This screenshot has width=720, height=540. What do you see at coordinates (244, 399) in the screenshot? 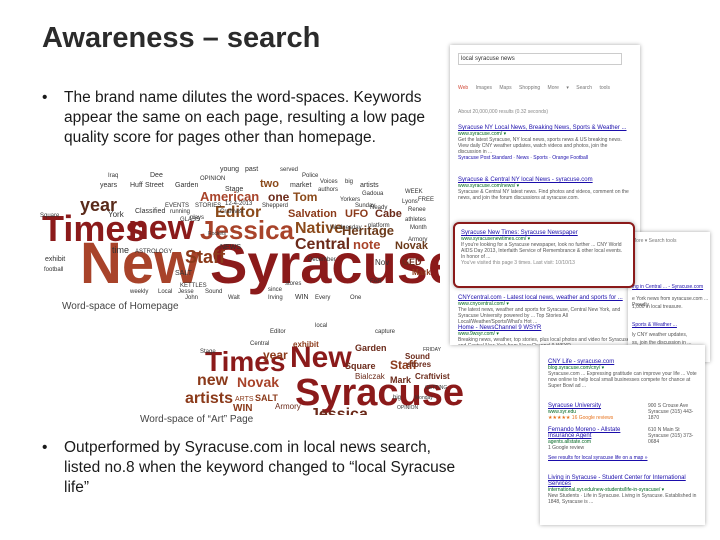
I see `cloud-word: ARTS` at bounding box center [244, 399].